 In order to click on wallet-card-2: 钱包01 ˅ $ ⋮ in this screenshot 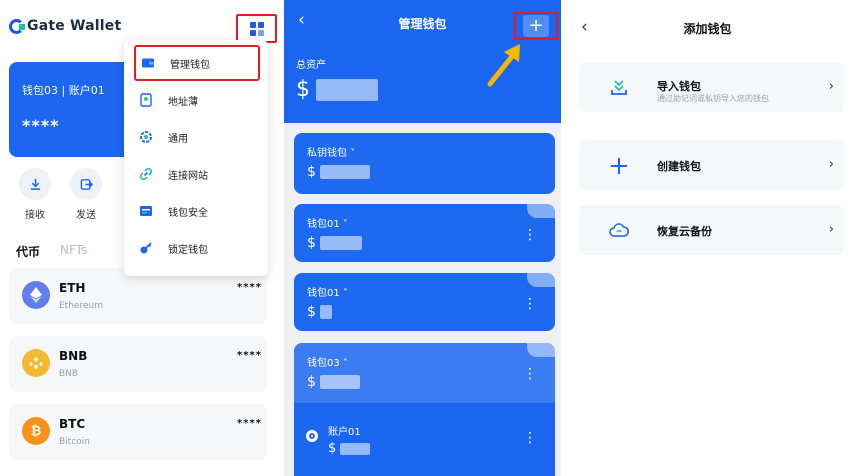, I will do `click(424, 302)`.